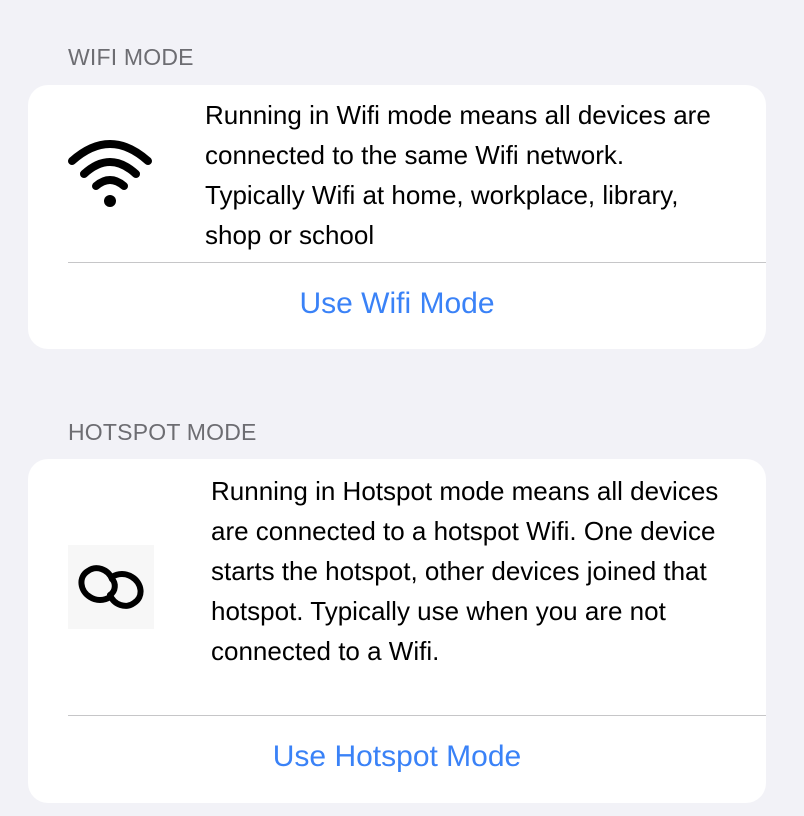 The width and height of the screenshot is (804, 816). I want to click on wifi-icon, so click(110, 171).